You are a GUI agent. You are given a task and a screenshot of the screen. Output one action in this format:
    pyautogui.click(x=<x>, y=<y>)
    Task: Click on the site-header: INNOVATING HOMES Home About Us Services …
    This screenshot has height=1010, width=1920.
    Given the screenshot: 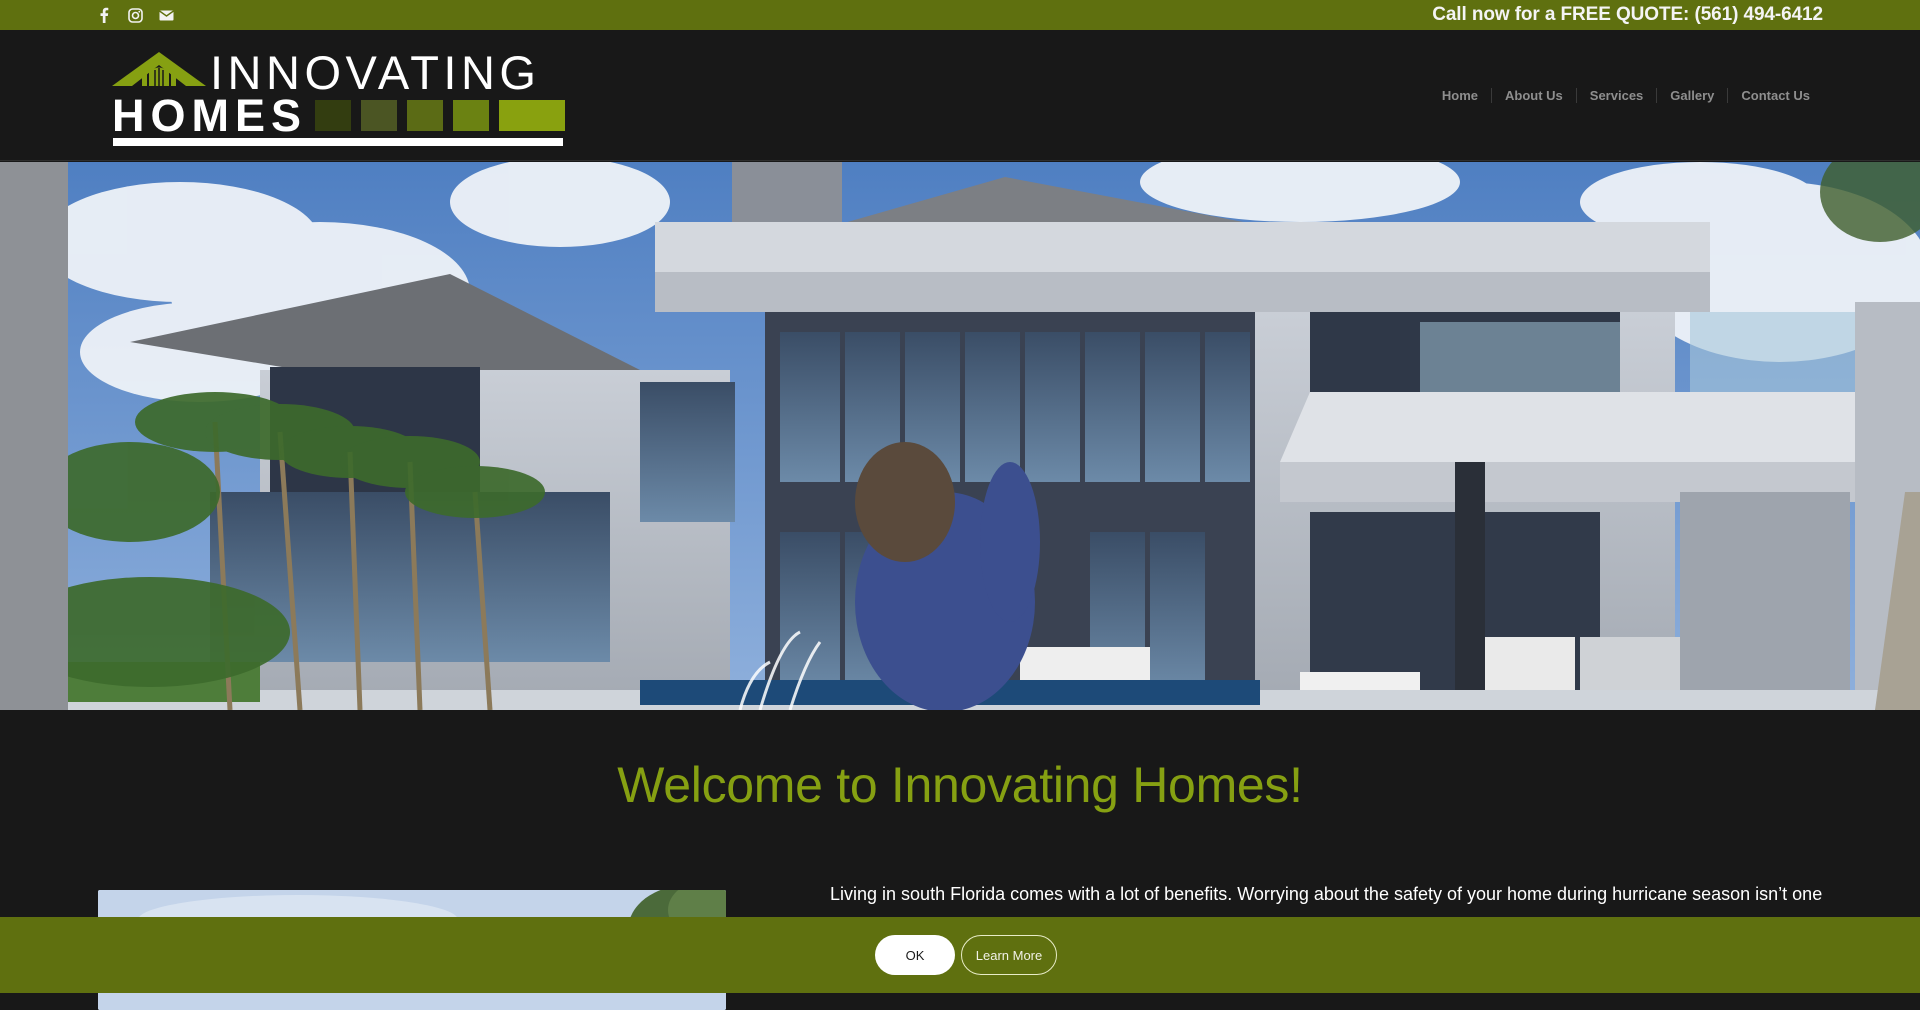 What is the action you would take?
    pyautogui.click(x=960, y=95)
    